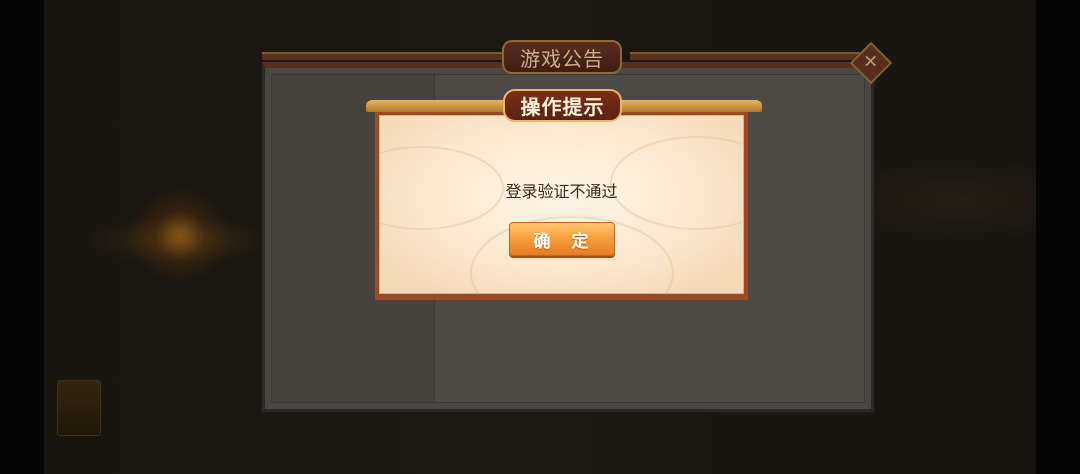  I want to click on dialog-header-left-trim, so click(441, 106).